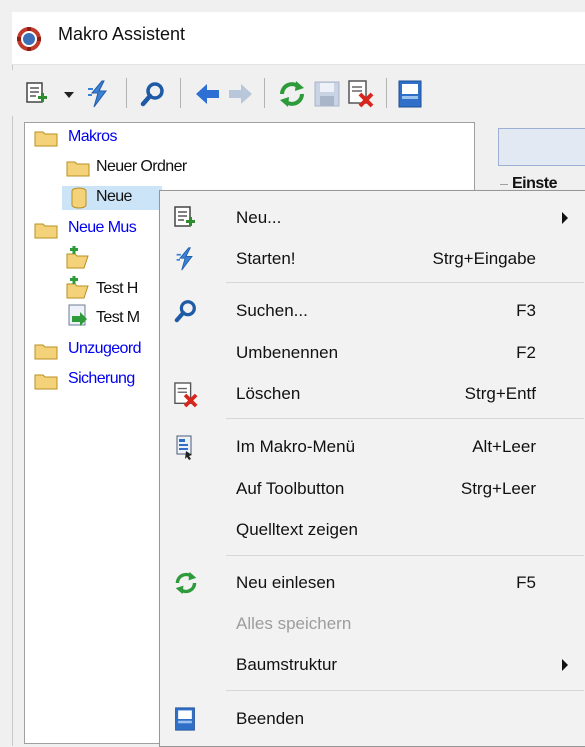  I want to click on window-title: Makro Assistent, so click(122, 34).